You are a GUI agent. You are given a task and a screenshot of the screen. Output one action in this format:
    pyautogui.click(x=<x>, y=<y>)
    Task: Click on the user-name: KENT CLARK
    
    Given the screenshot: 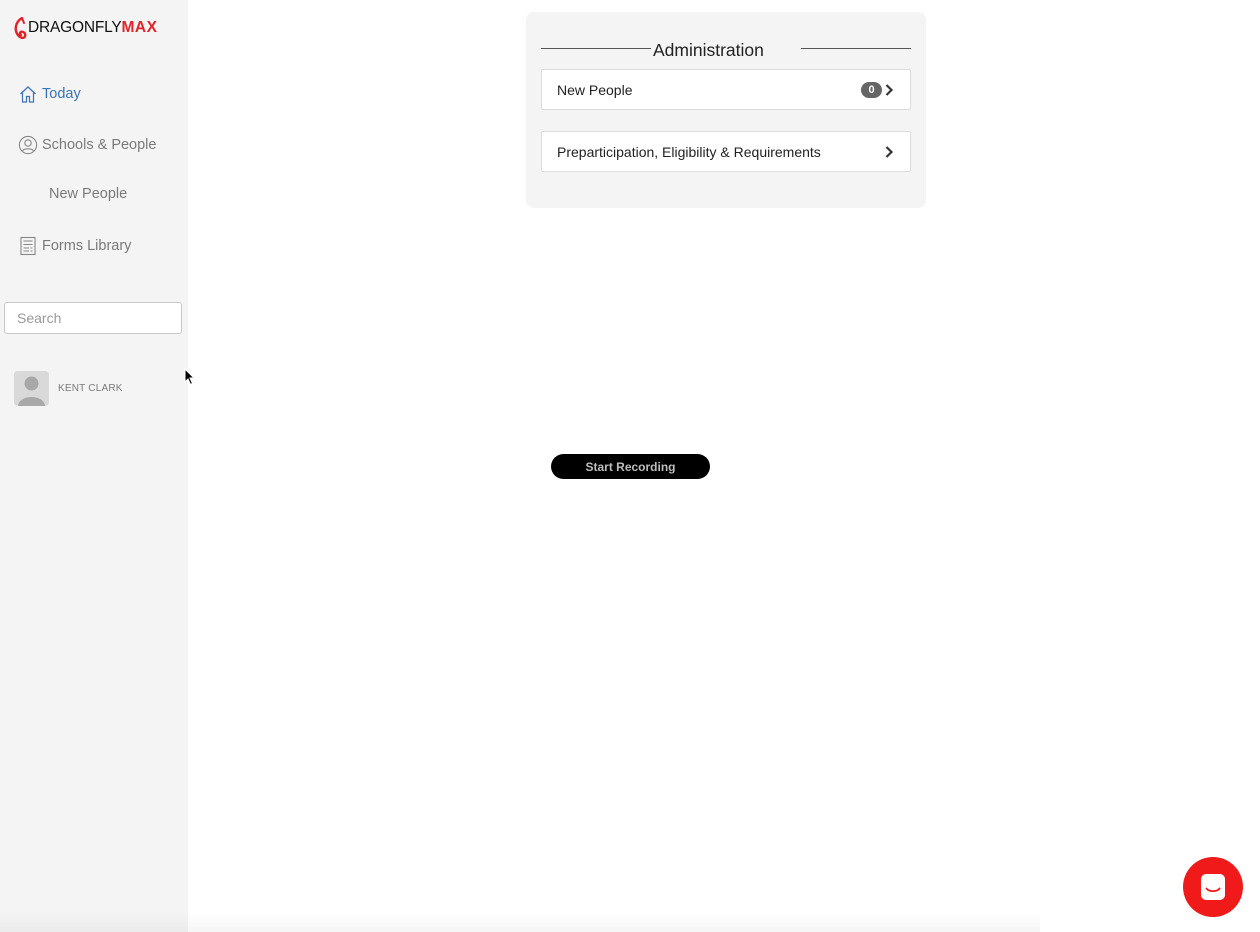 What is the action you would take?
    pyautogui.click(x=90, y=388)
    